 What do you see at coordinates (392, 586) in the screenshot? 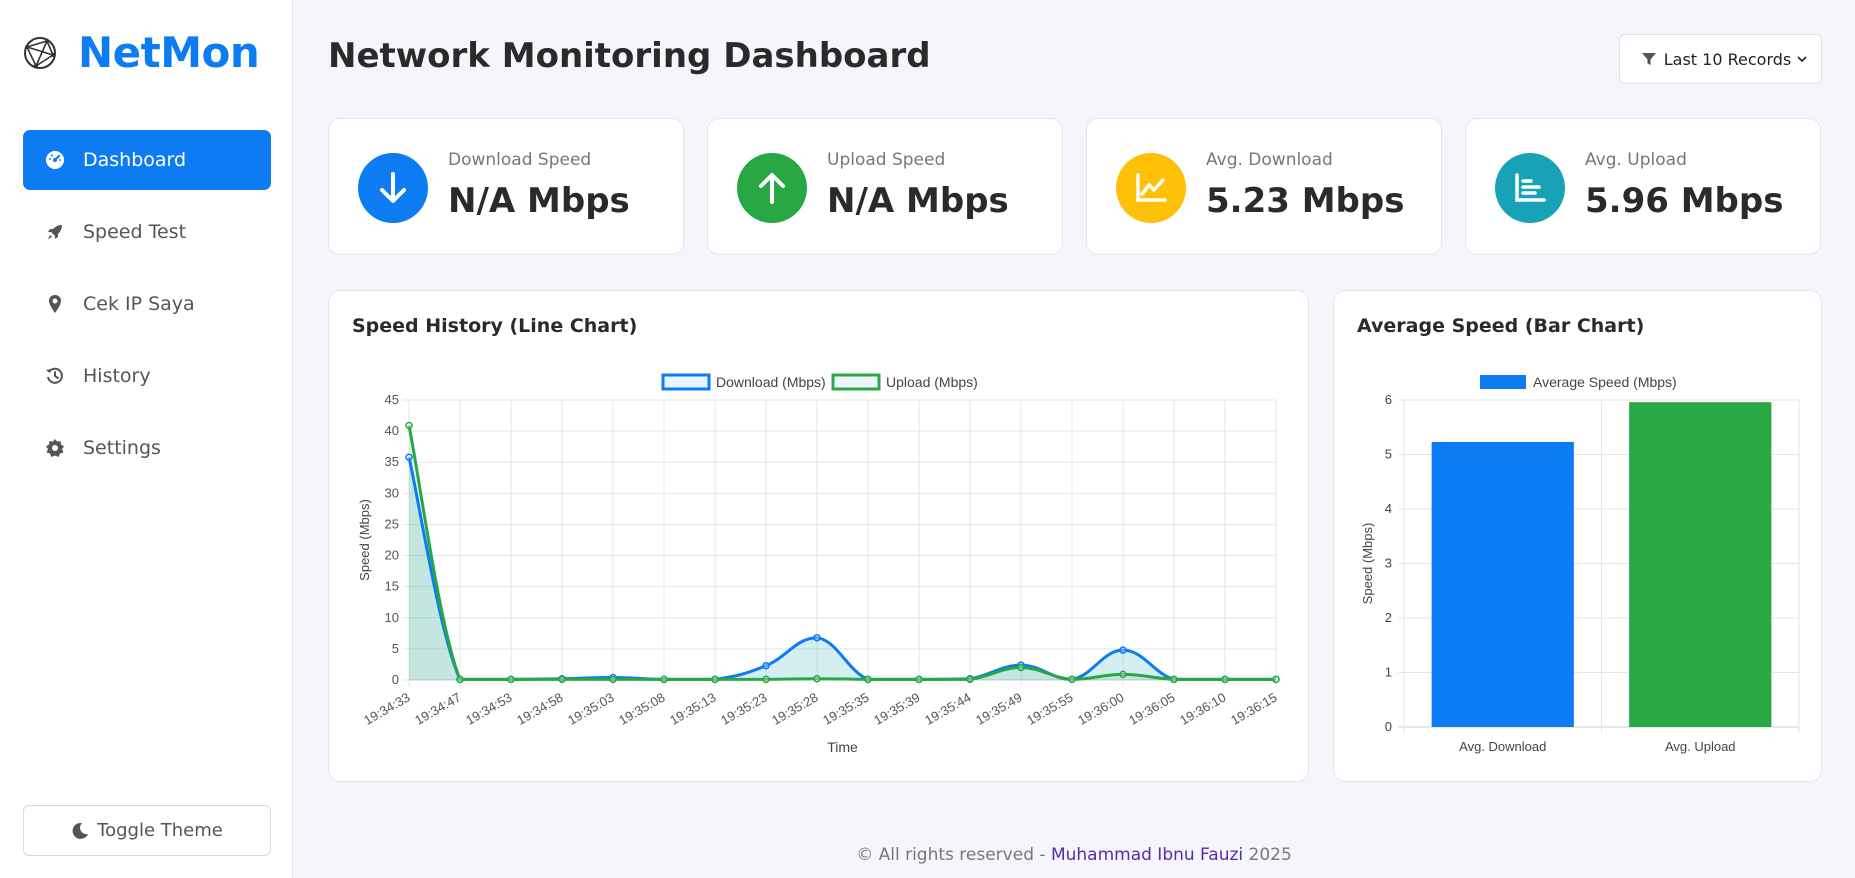
I see `y-tick-label: 15` at bounding box center [392, 586].